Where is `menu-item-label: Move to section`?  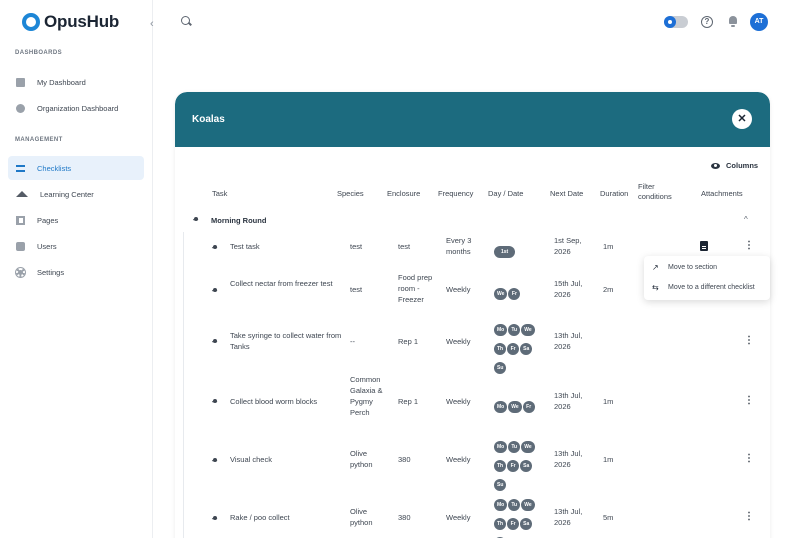 menu-item-label: Move to section is located at coordinates (693, 267).